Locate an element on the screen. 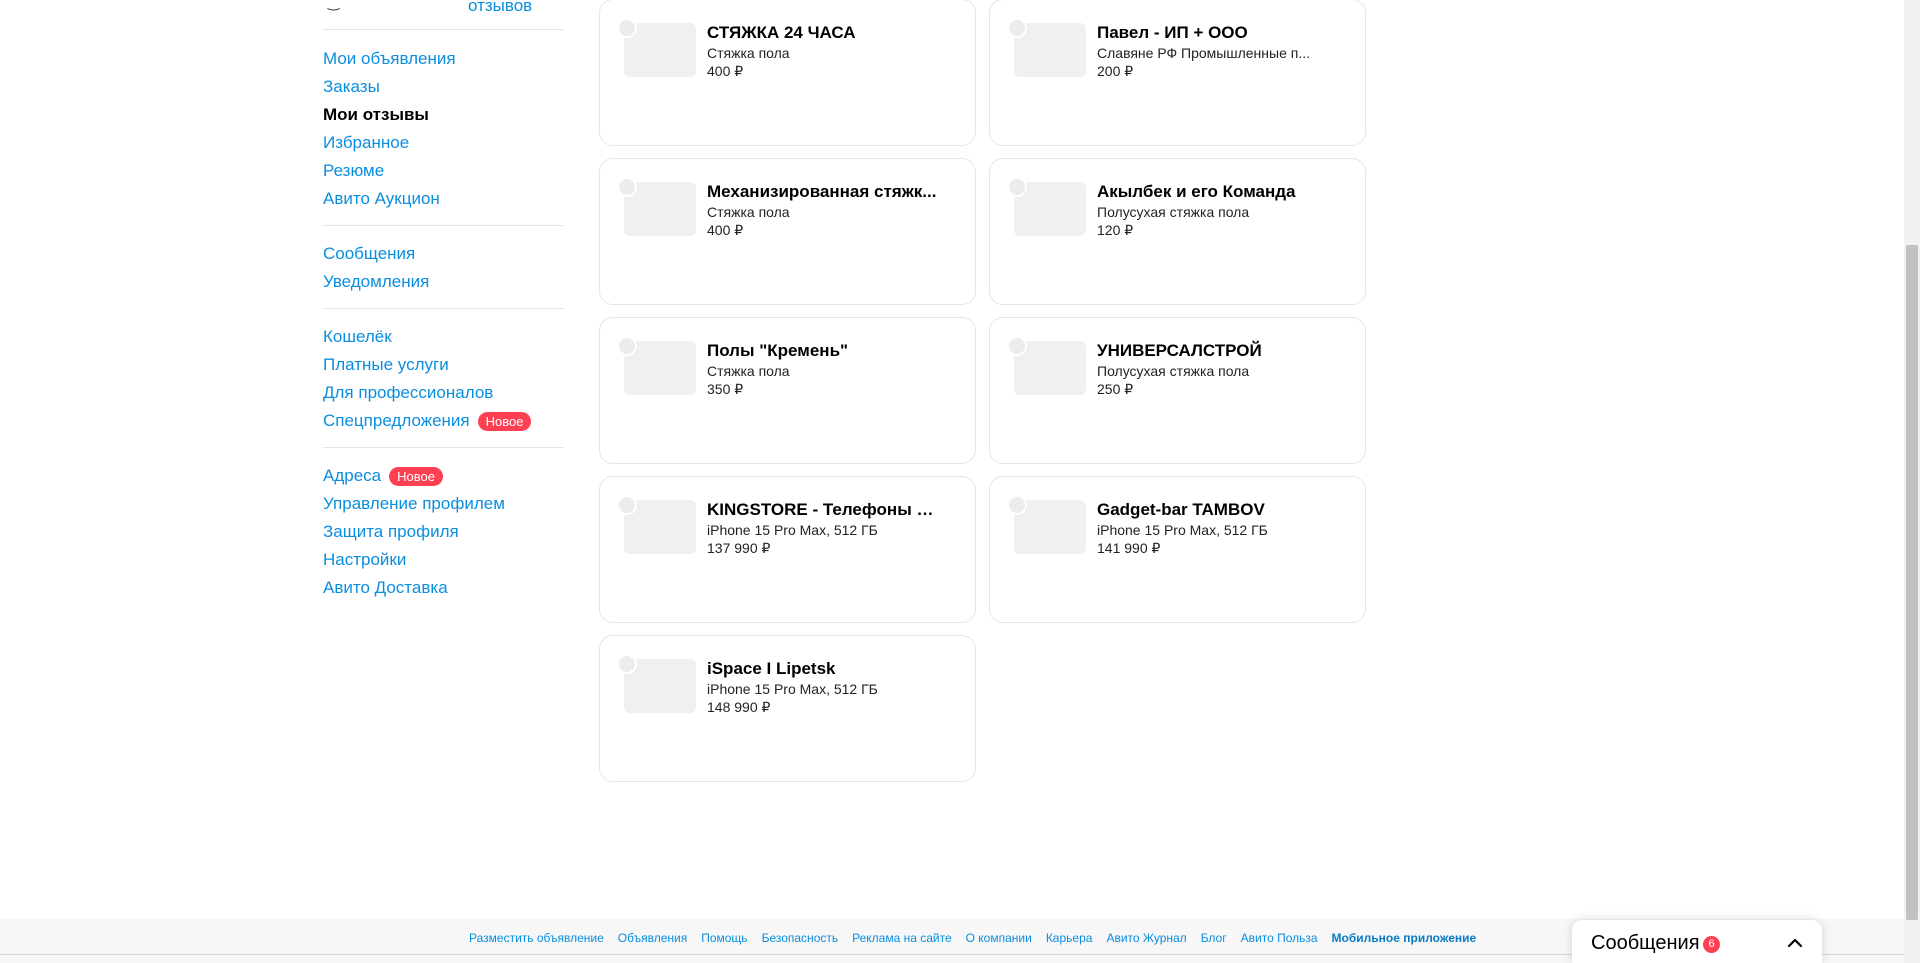 The width and height of the screenshot is (1920, 963). sidebar-item-label: Мои отзывы is located at coordinates (376, 114).